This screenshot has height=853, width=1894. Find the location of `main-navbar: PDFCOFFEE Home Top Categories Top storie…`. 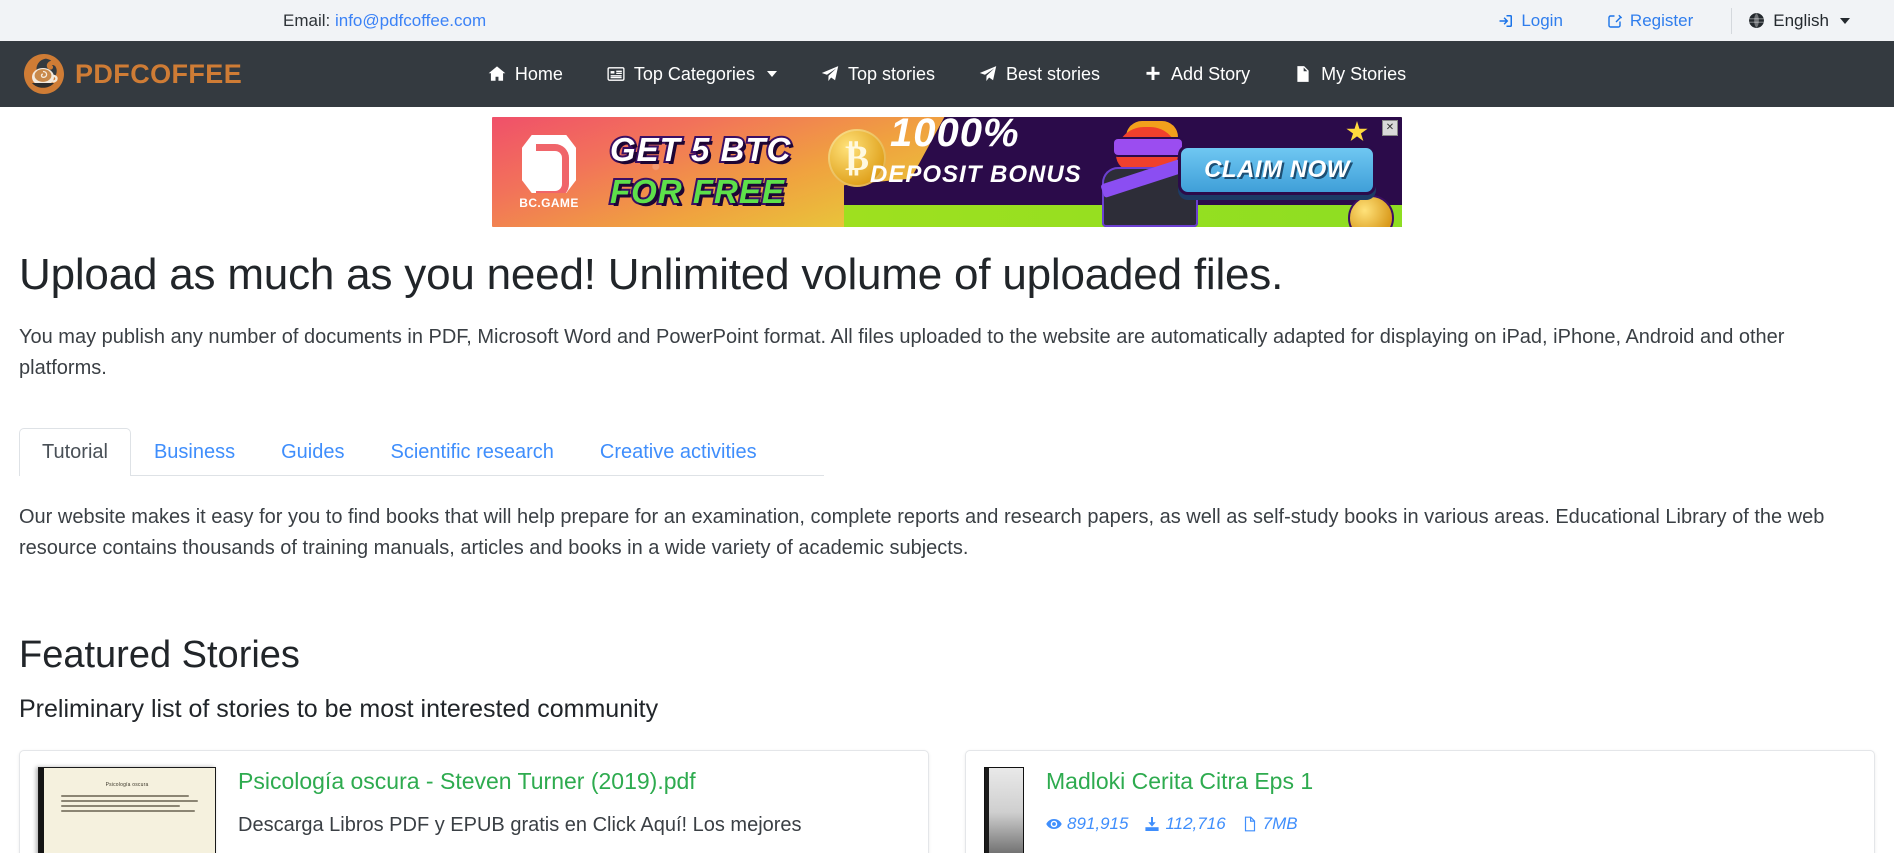

main-navbar: PDFCOFFEE Home Top Categories Top storie… is located at coordinates (947, 74).